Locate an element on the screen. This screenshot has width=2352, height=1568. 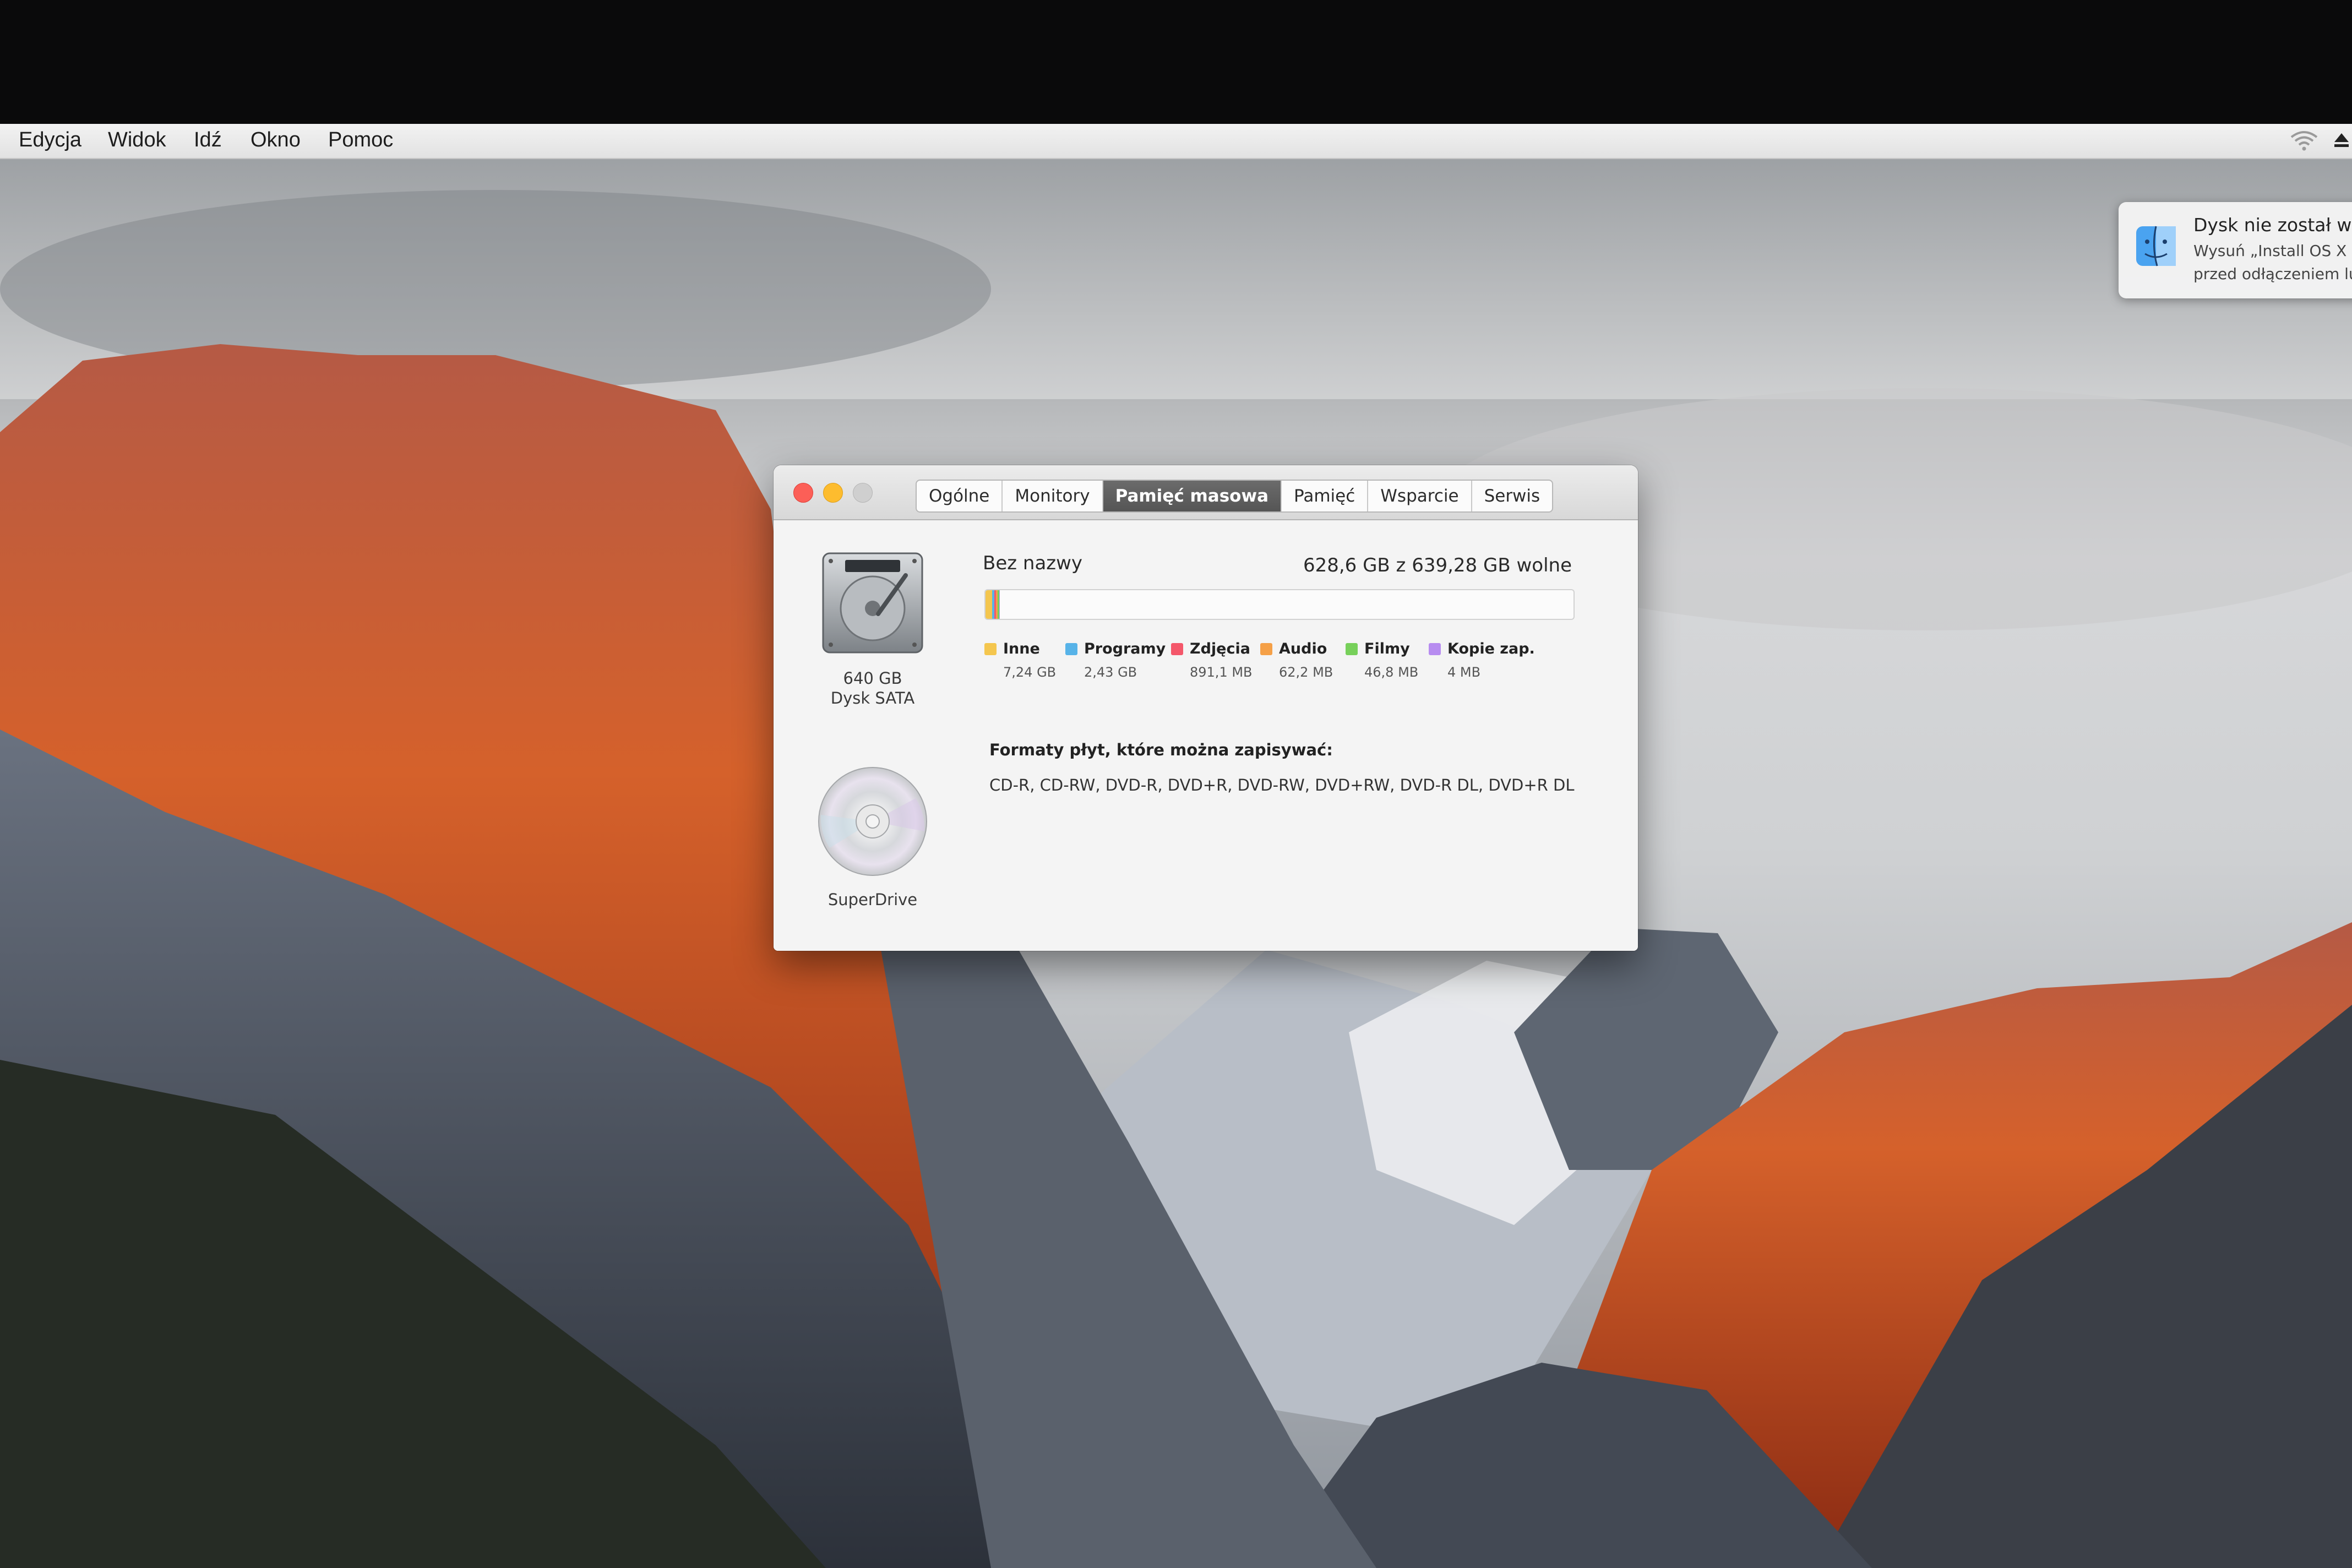
eject-icon is located at coordinates (2341, 140).